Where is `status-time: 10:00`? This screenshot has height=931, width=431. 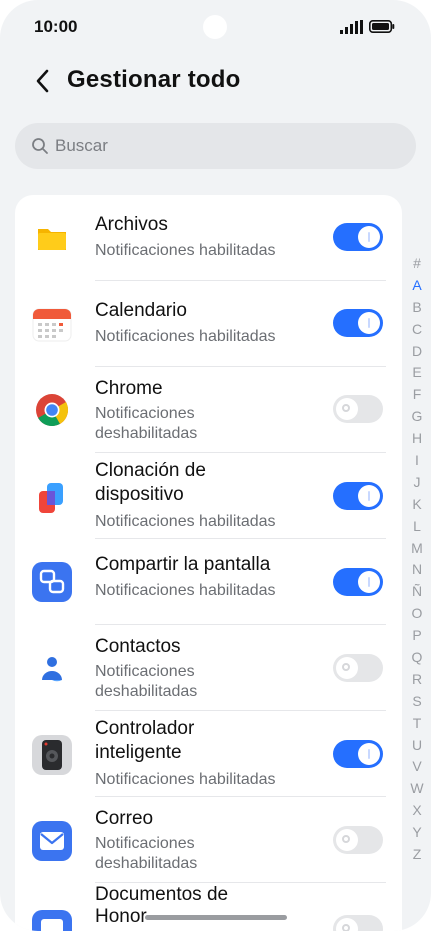
status-time: 10:00 is located at coordinates (56, 26).